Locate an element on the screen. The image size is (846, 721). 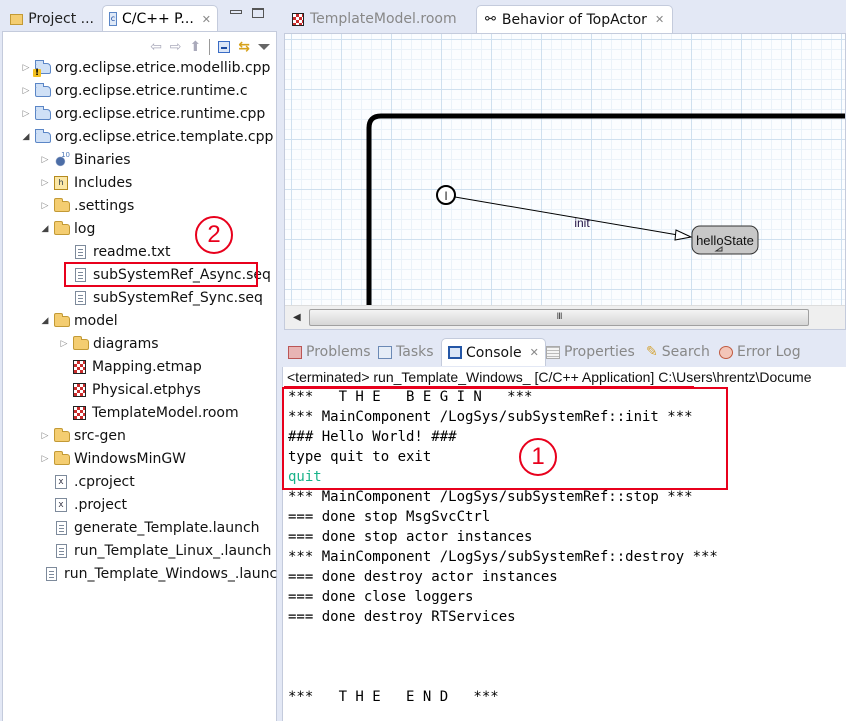
tab-properties: Properties is located at coordinates (590, 352).